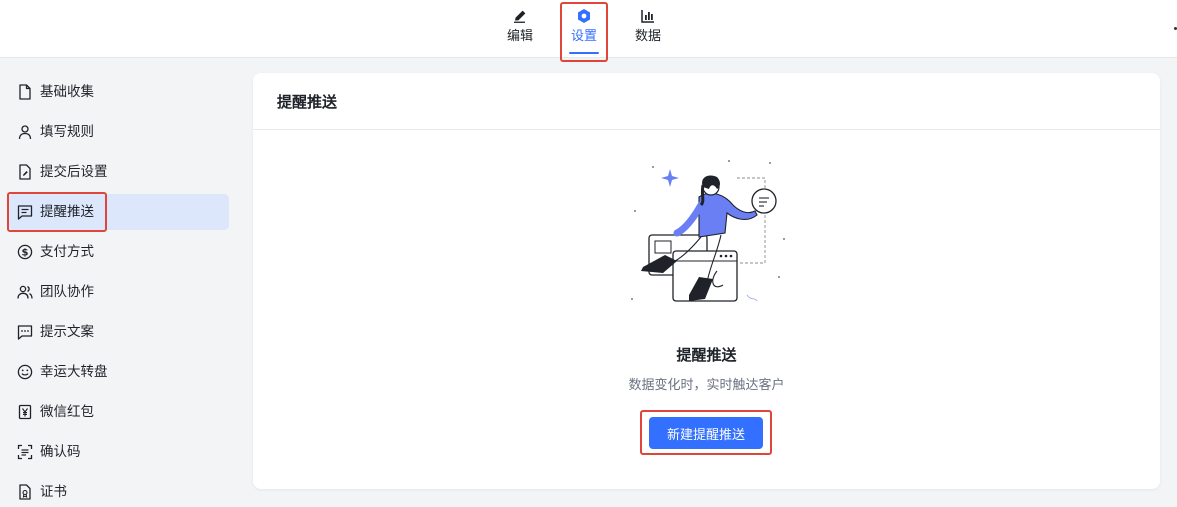  I want to click on card-title: 提醒推送, so click(307, 101).